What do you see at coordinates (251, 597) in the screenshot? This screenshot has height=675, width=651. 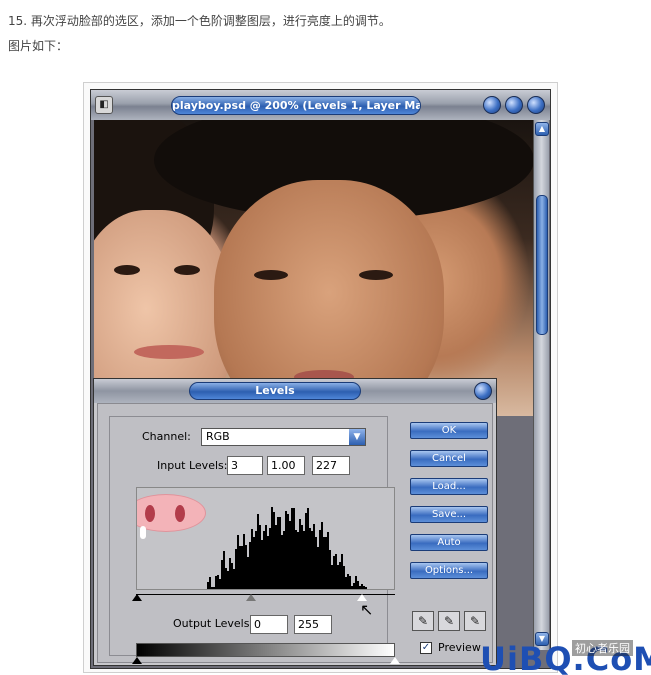 I see `input-gamma-slider` at bounding box center [251, 597].